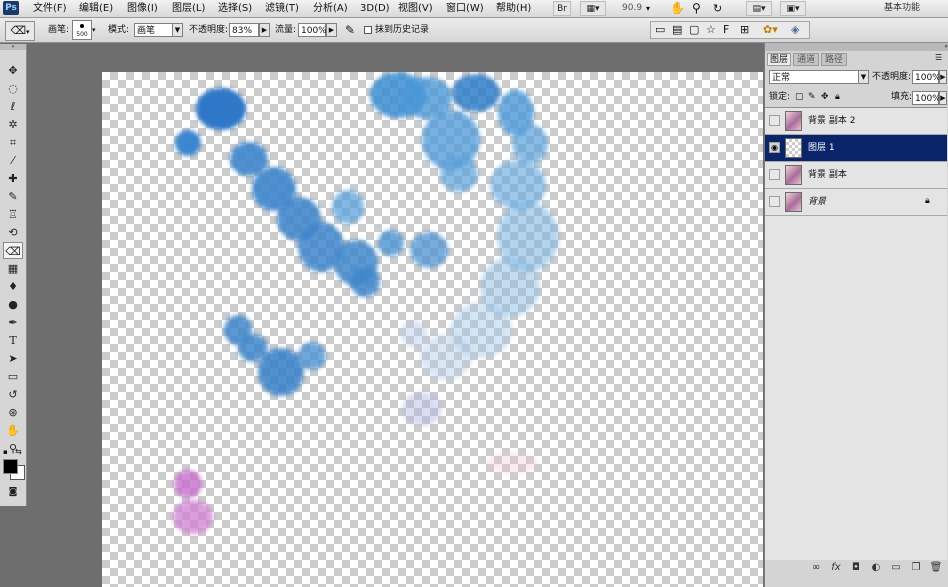 The width and height of the screenshot is (948, 587). What do you see at coordinates (943, 77) in the screenshot?
I see `layer-opacity-slider-icon: ▶` at bounding box center [943, 77].